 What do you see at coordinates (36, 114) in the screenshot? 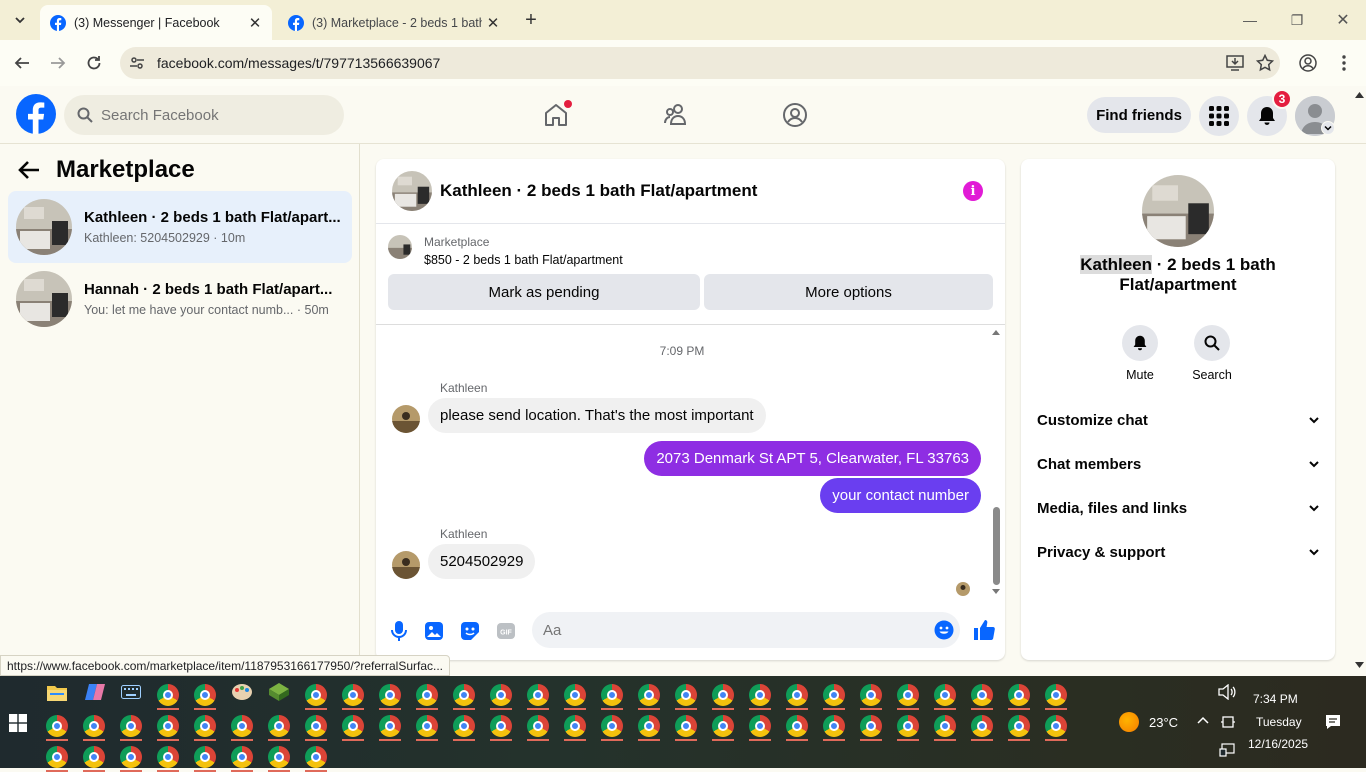
I see `facebook-logo-icon` at bounding box center [36, 114].